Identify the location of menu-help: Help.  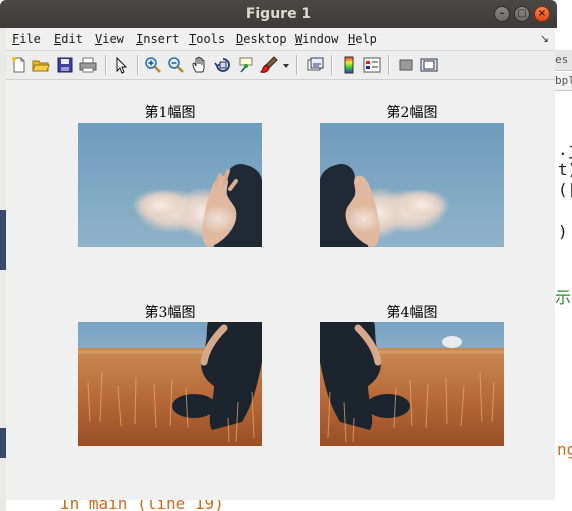
(362, 39).